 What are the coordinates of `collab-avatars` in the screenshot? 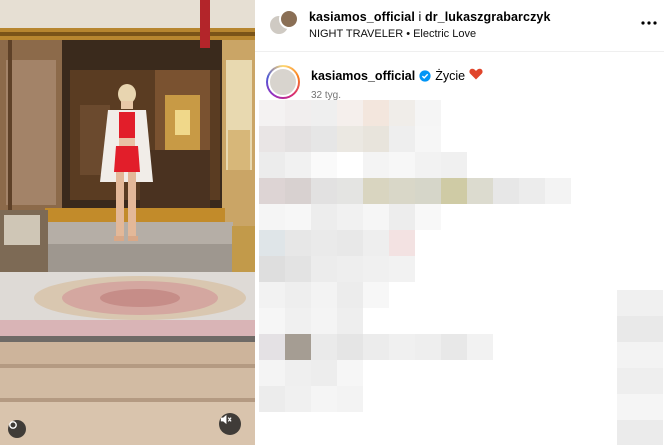 It's located at (283, 24).